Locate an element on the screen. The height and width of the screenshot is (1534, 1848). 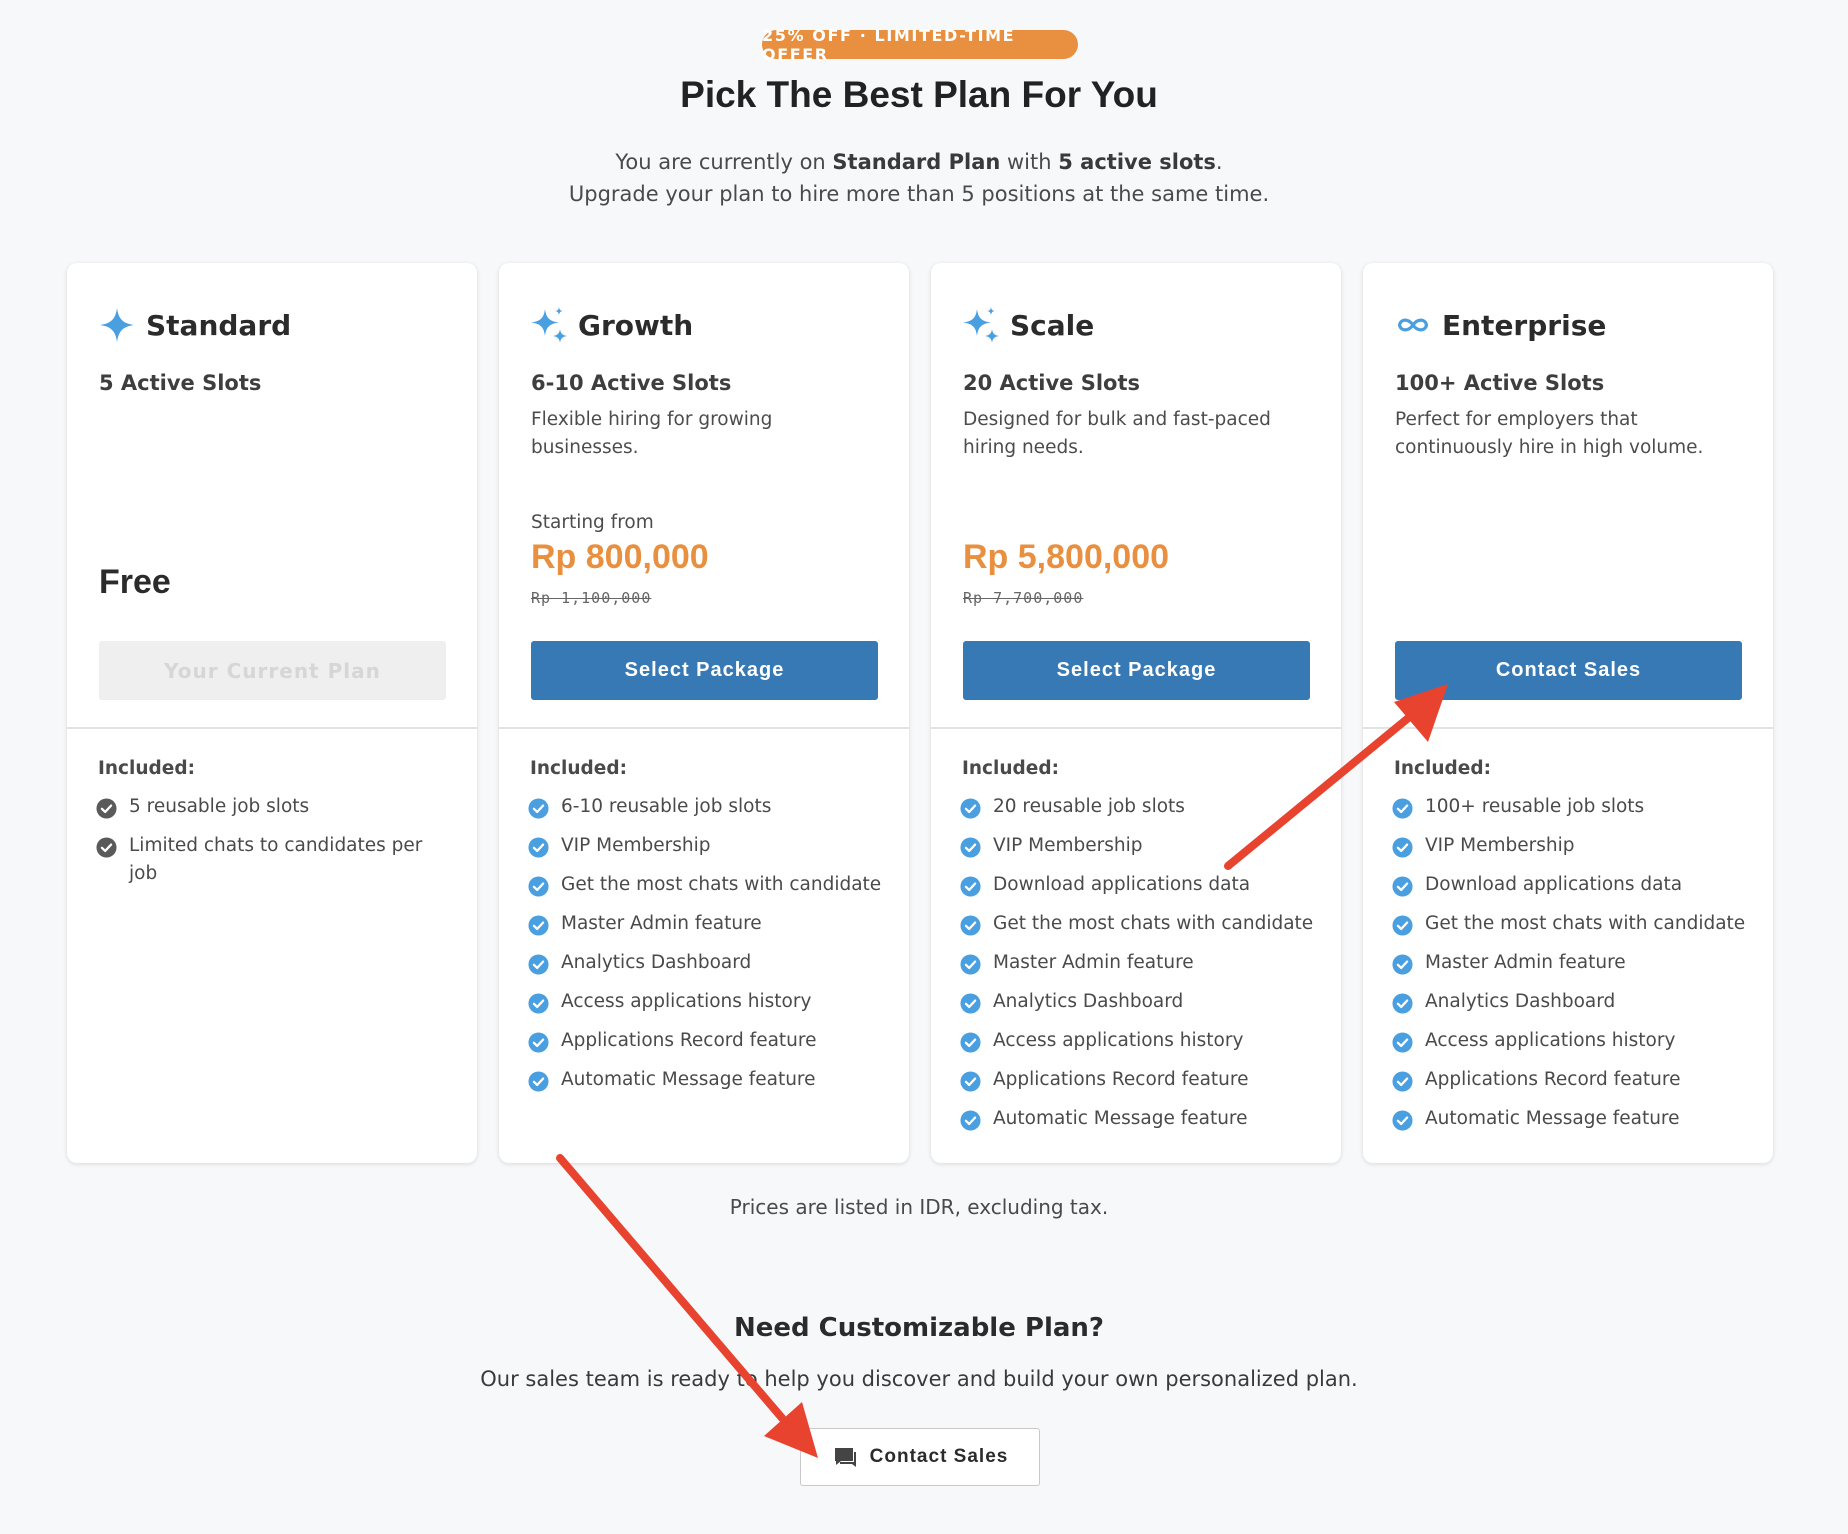
chat-icon is located at coordinates (845, 1457).